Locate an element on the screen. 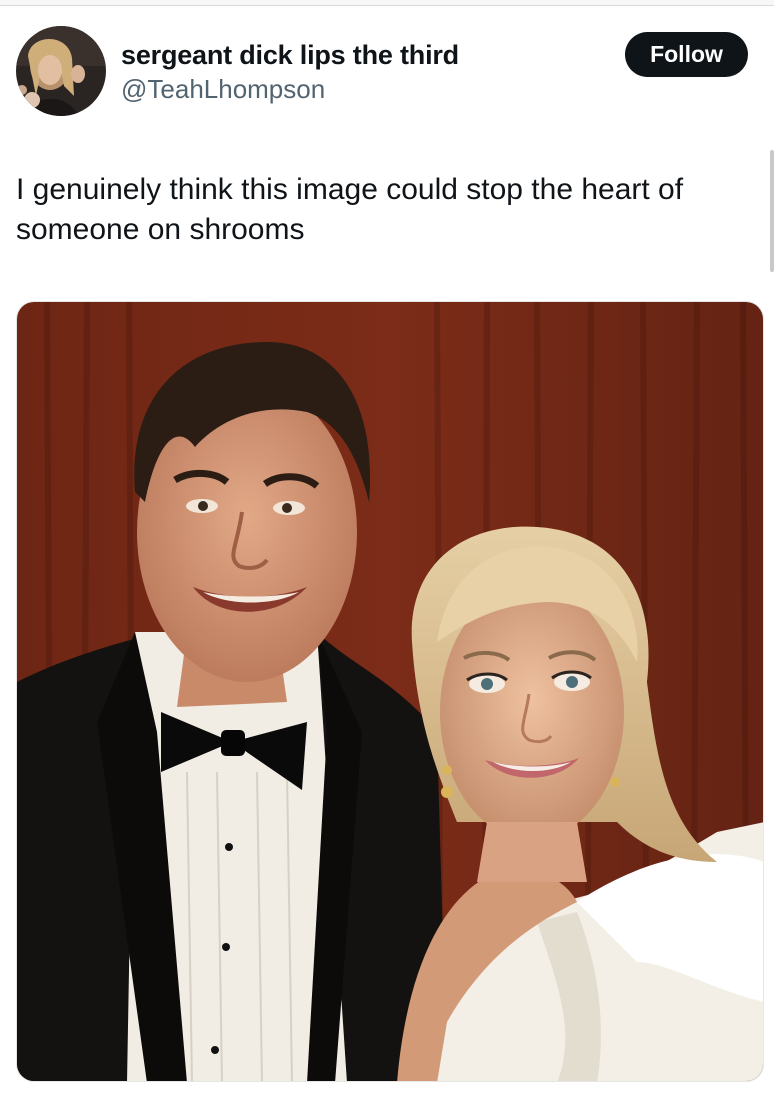  follow-button: Follow is located at coordinates (686, 54).